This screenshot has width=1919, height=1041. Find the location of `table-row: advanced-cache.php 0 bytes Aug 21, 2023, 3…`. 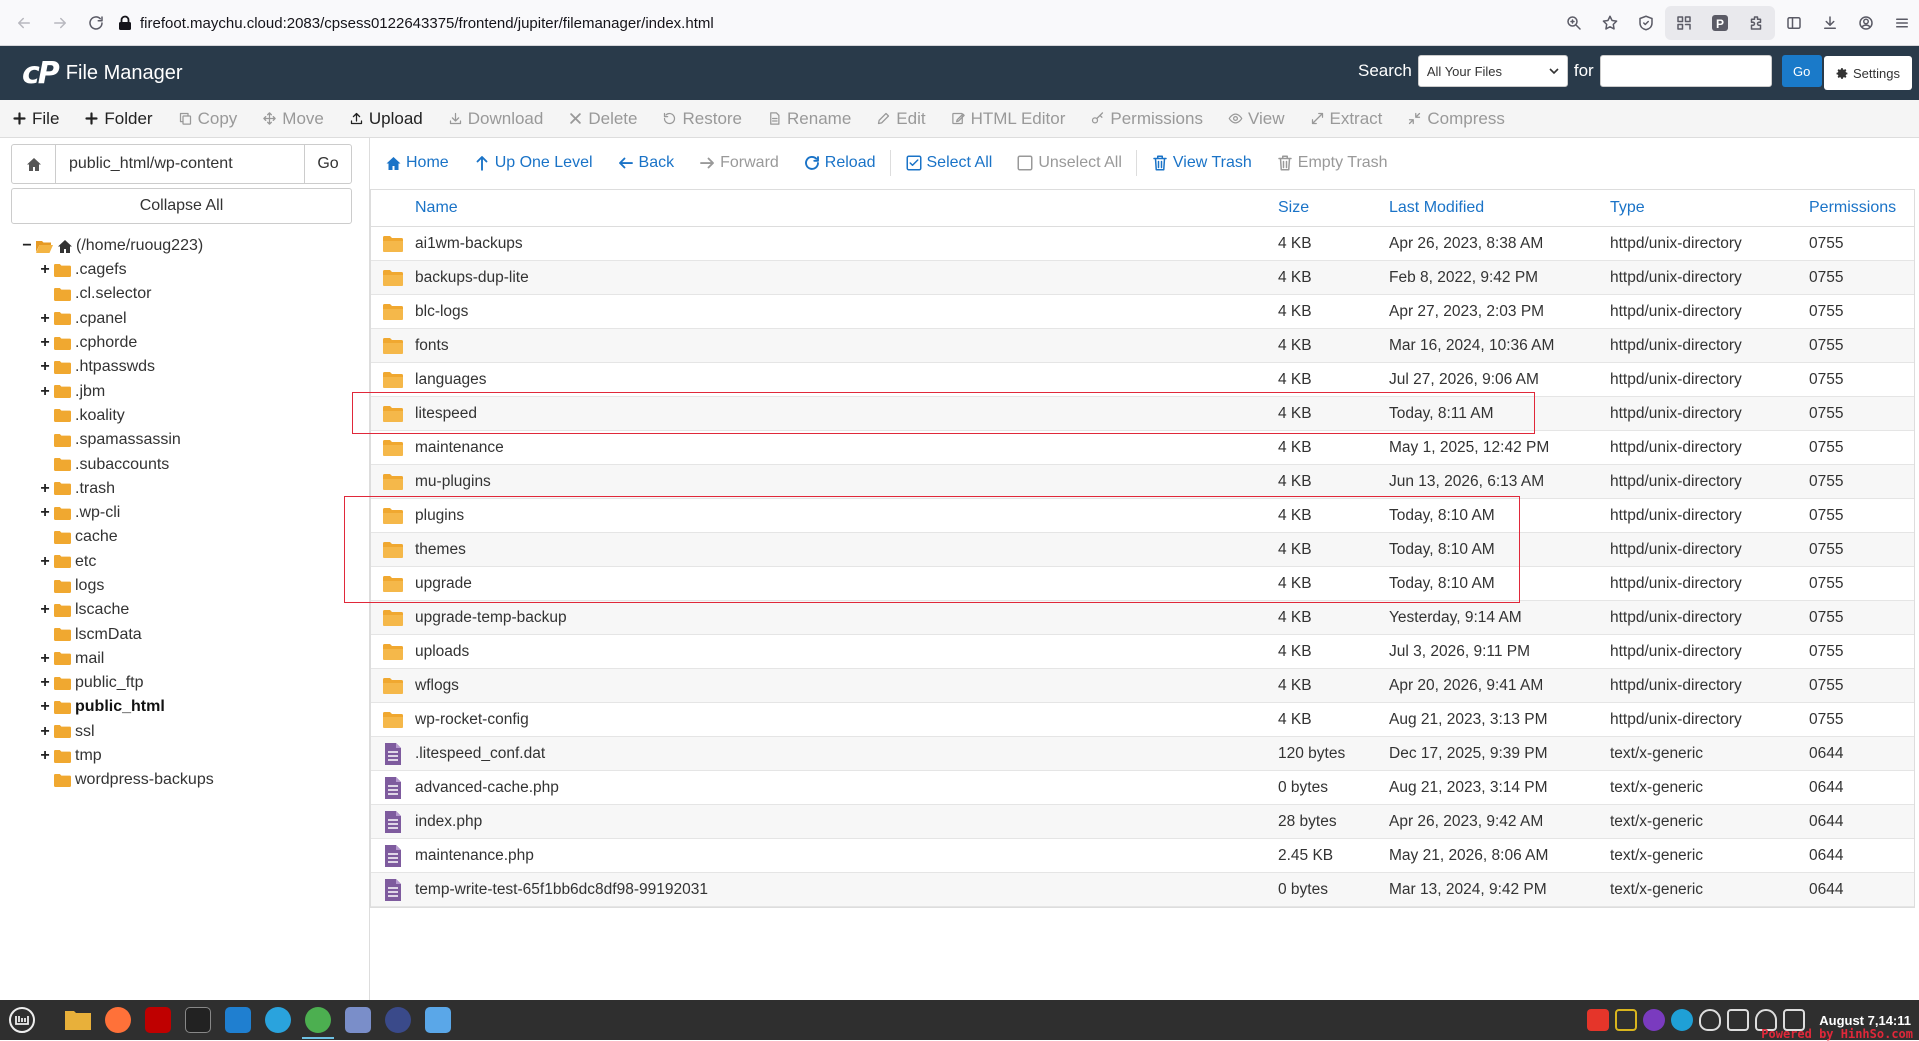

table-row: advanced-cache.php 0 bytes Aug 21, 2023, 3… is located at coordinates (1142, 788).